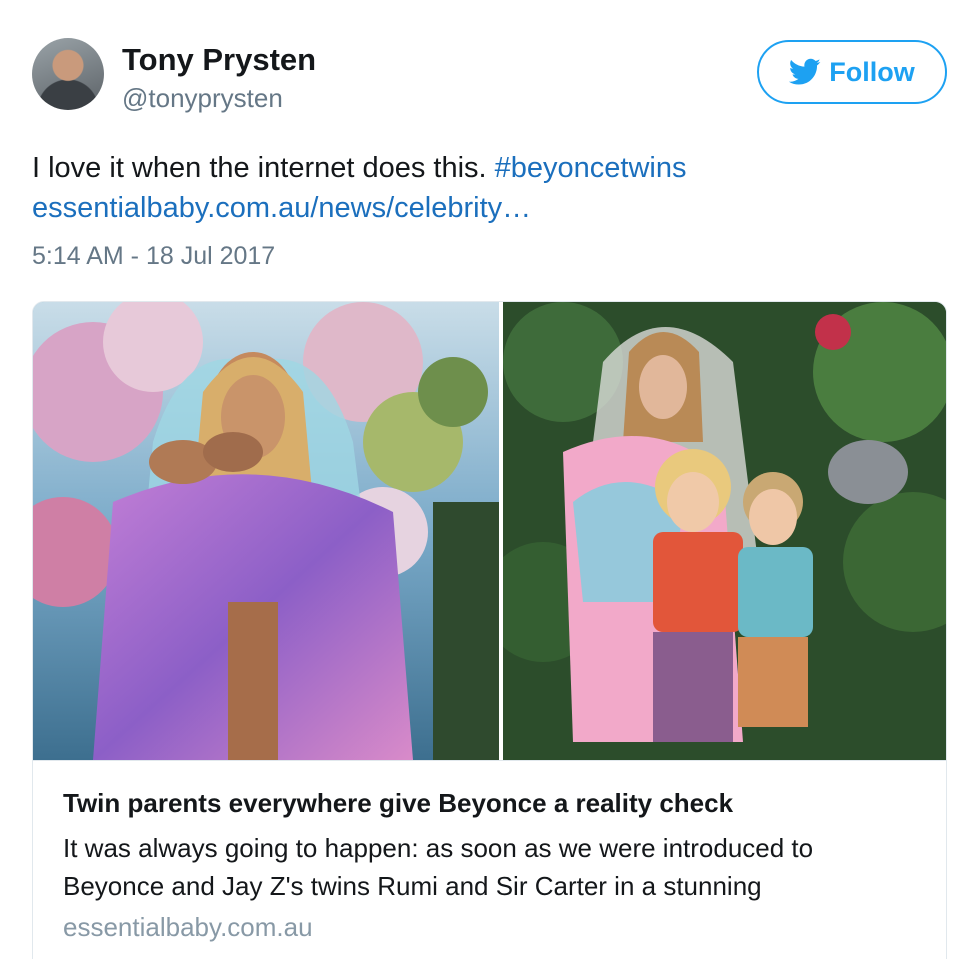 The width and height of the screenshot is (966, 959). I want to click on user-names: Tony Prysten @tonyprysten, so click(219, 79).